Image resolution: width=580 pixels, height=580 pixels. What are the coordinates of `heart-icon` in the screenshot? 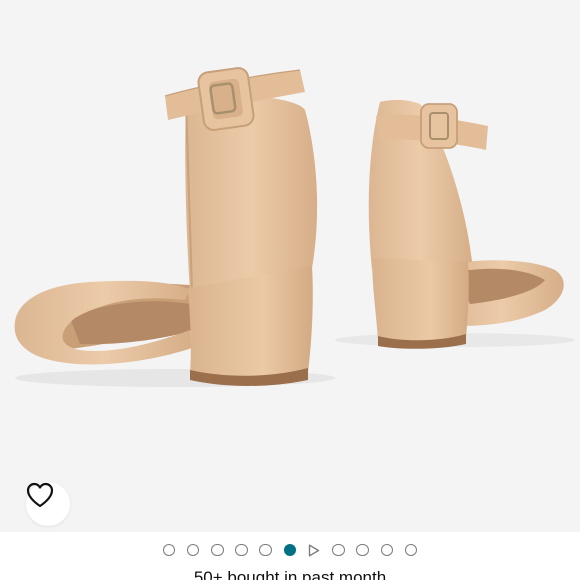 It's located at (40, 495).